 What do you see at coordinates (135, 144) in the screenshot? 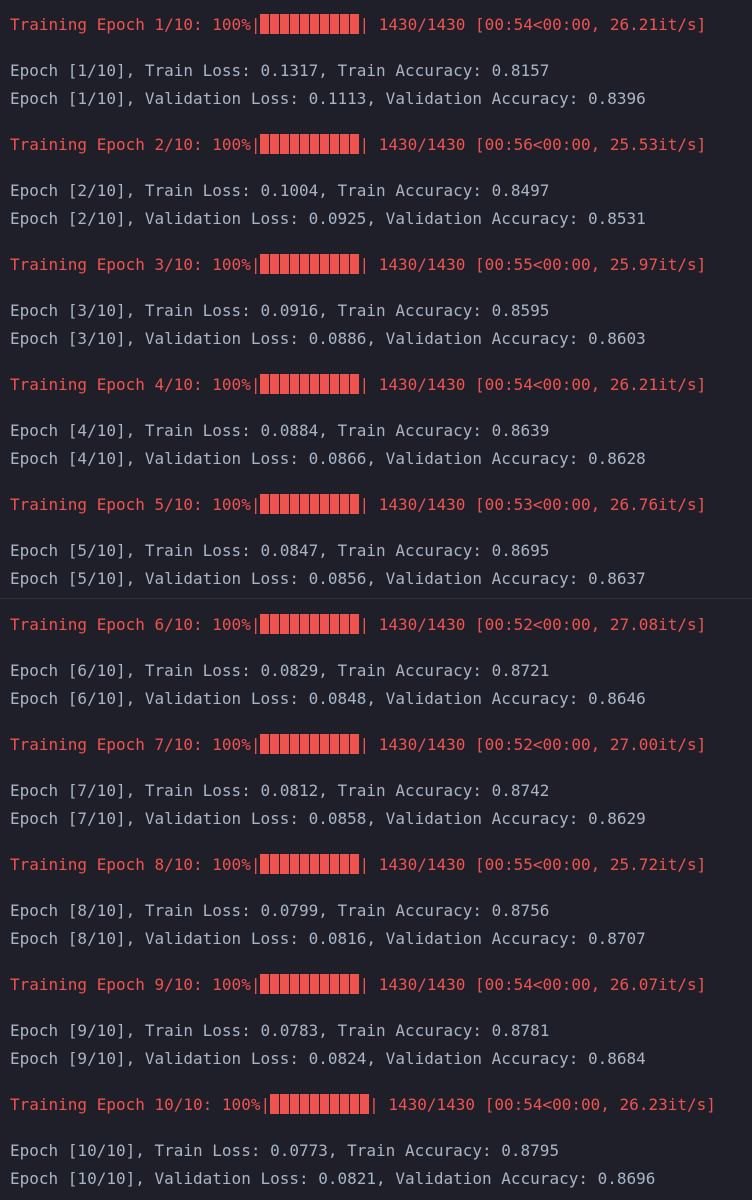
I see `progress-prefix: Training Epoch 2/10: 100%|` at bounding box center [135, 144].